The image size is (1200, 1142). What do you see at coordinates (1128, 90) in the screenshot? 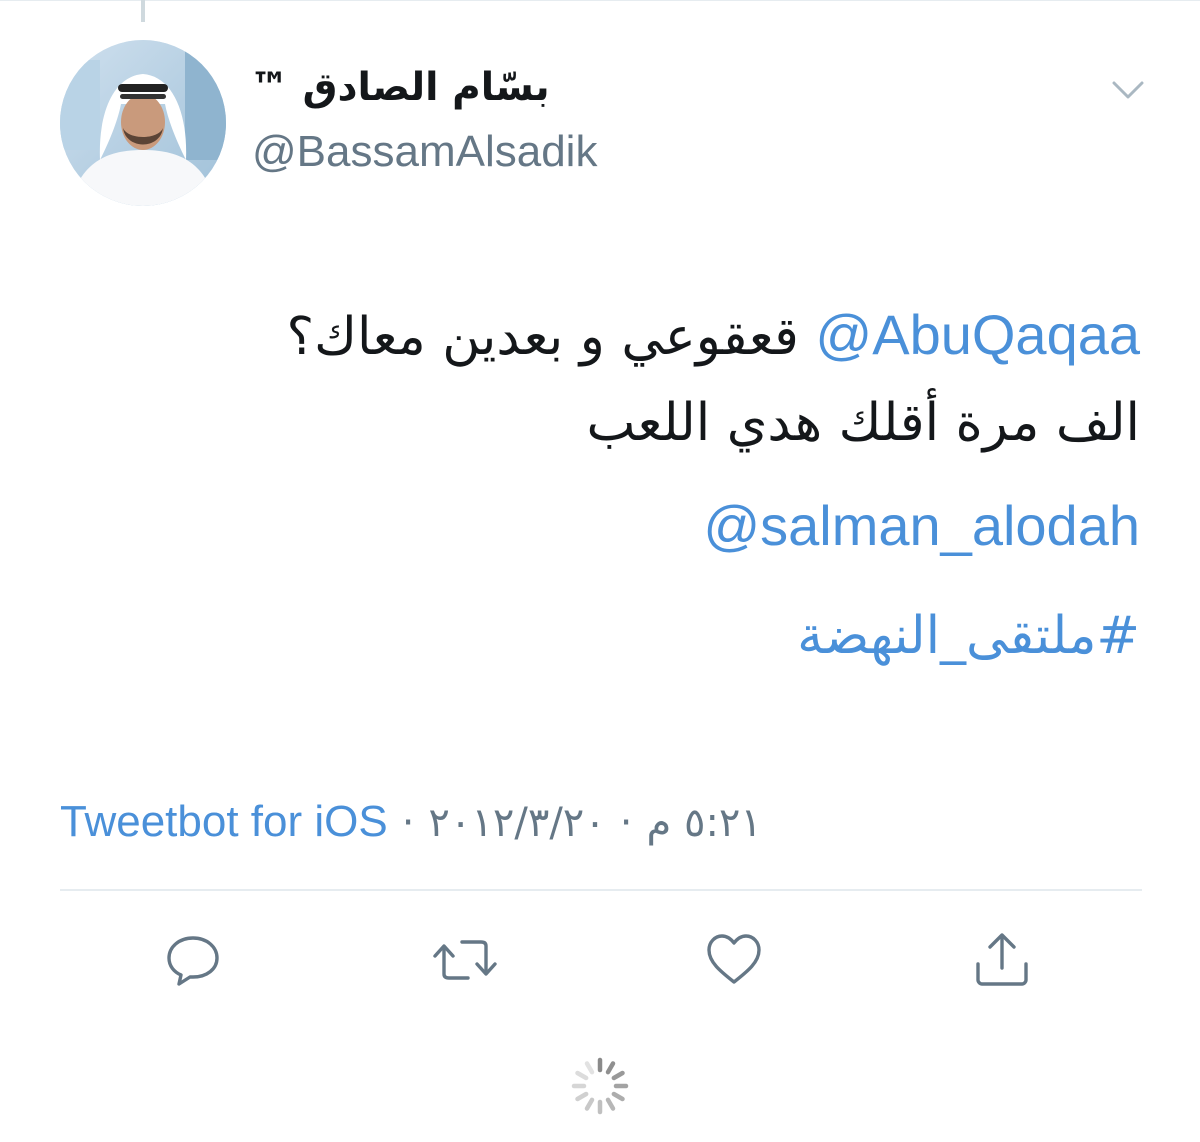
I see `chevron-down-icon` at bounding box center [1128, 90].